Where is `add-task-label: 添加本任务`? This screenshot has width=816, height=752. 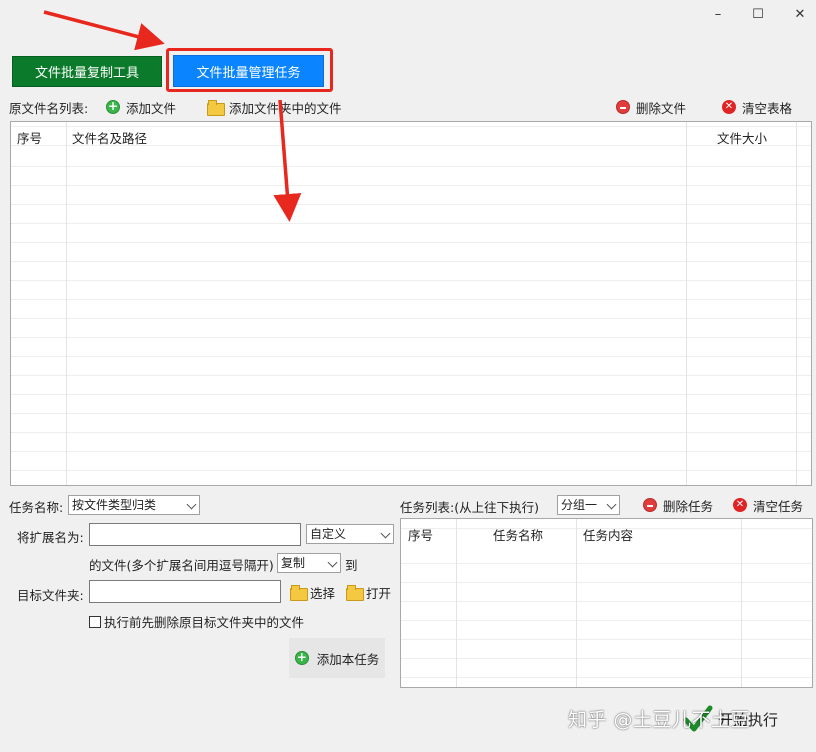
add-task-label: 添加本任务 is located at coordinates (348, 659).